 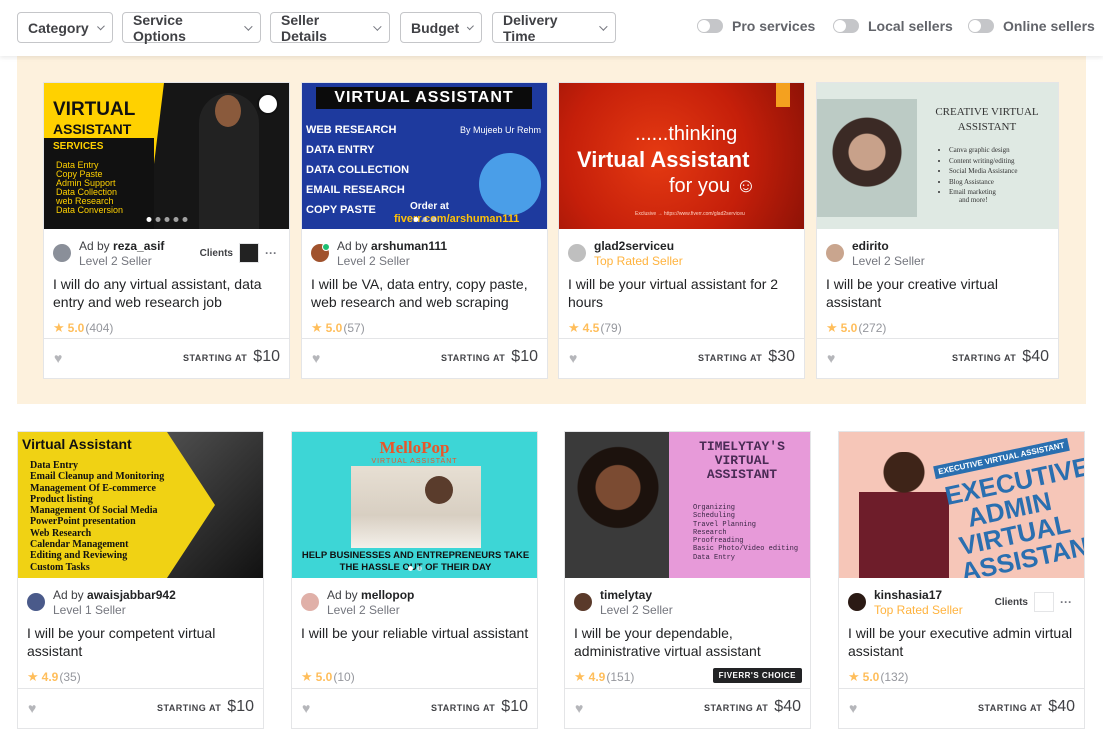 What do you see at coordinates (131, 595) in the screenshot?
I see `seller-username: awaisjabbar942` at bounding box center [131, 595].